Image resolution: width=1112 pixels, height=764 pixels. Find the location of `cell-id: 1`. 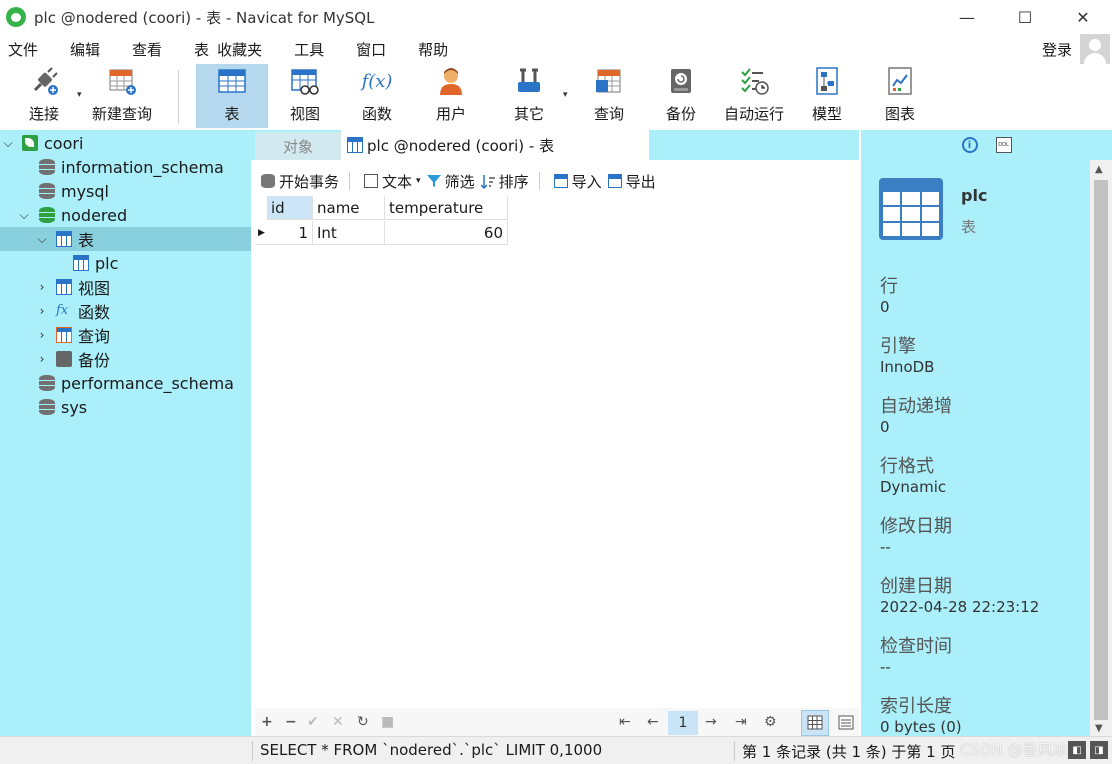

cell-id: 1 is located at coordinates (290, 233).